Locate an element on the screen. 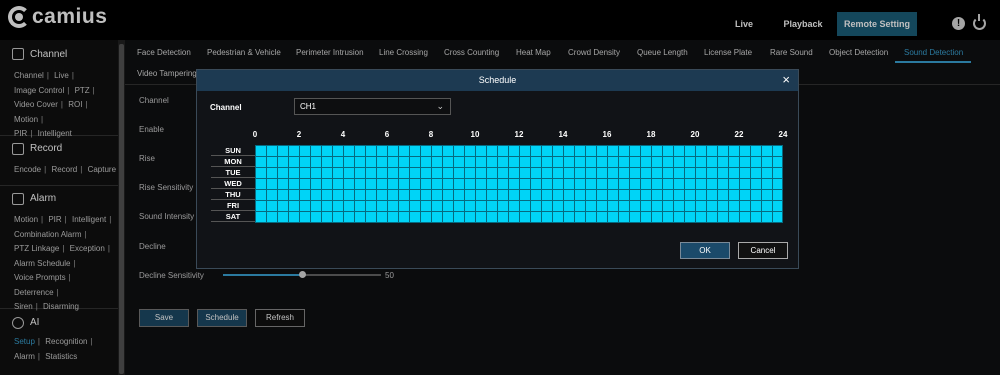 The image size is (1000, 375). ok-button: OK is located at coordinates (705, 250).